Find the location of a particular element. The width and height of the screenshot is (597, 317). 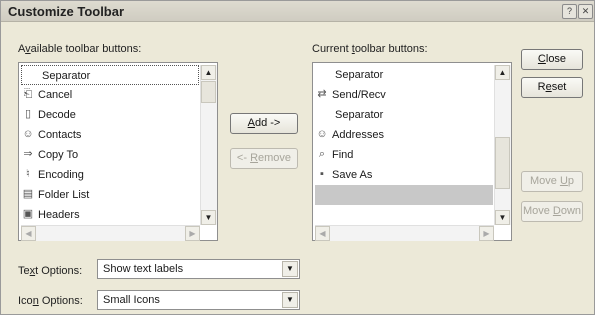

icon-options-label-rest: Options: is located at coordinates (60, 301).